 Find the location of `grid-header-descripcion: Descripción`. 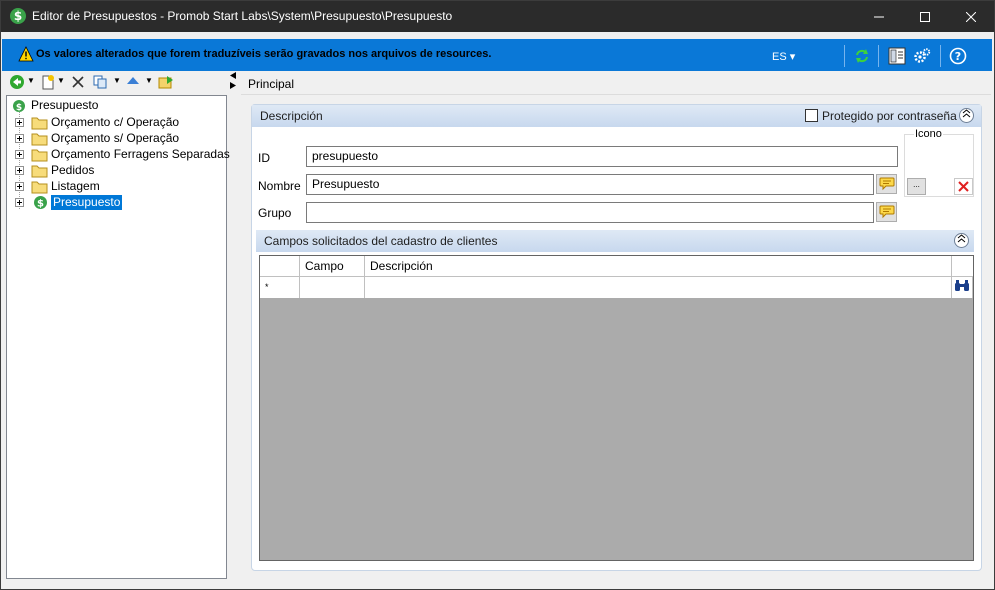

grid-header-descripcion: Descripción is located at coordinates (658, 266).